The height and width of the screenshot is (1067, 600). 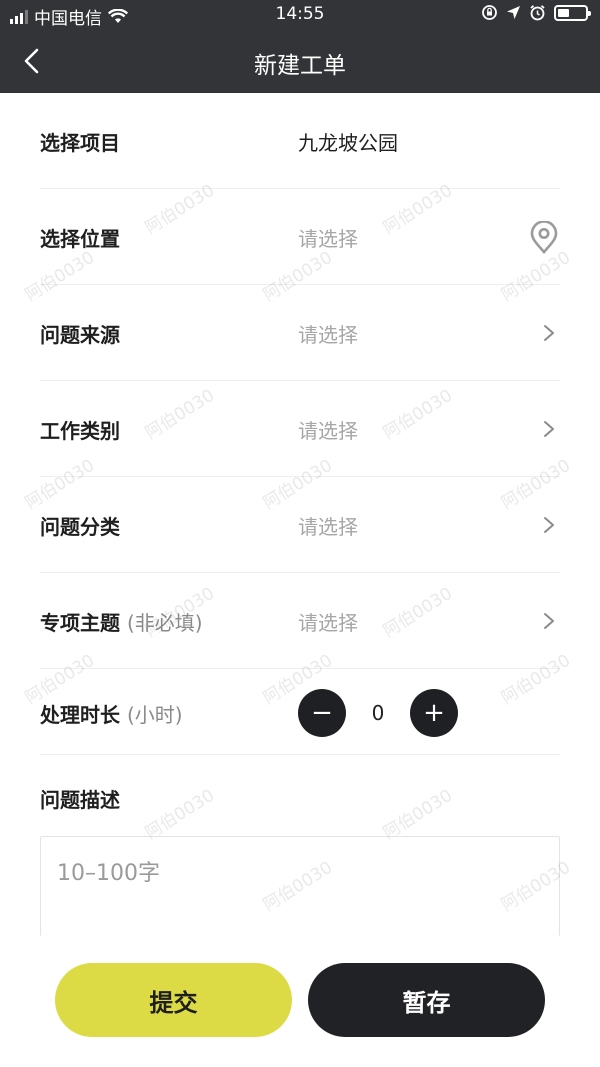 What do you see at coordinates (300, 66) in the screenshot?
I see `page-title: 新建工单` at bounding box center [300, 66].